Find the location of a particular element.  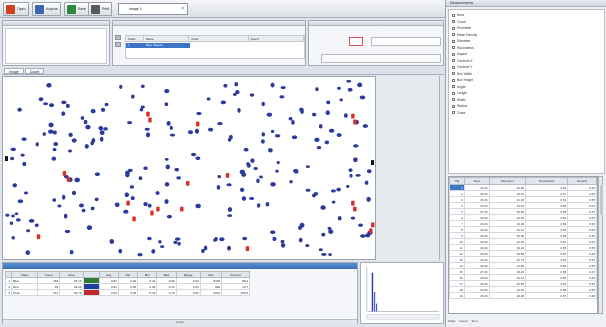

acquire-button: Acquire is located at coordinates (46, 9).